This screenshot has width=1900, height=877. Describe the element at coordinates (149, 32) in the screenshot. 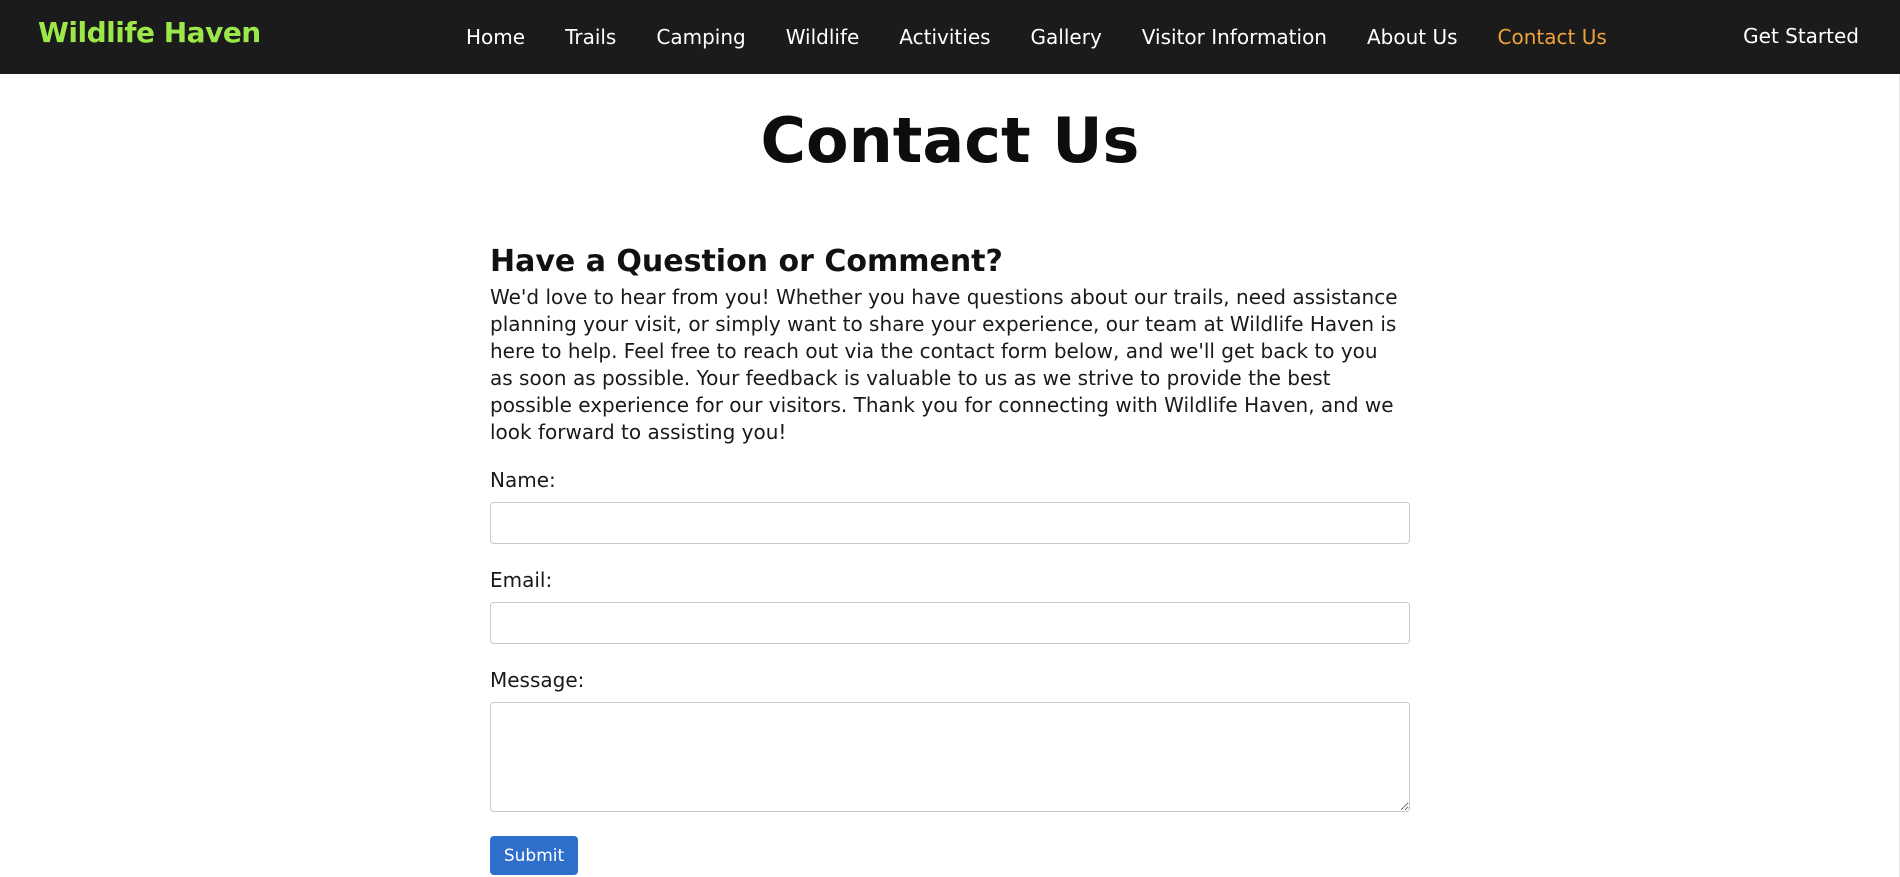

I see `brand-logo: Wildlife Haven` at that location.